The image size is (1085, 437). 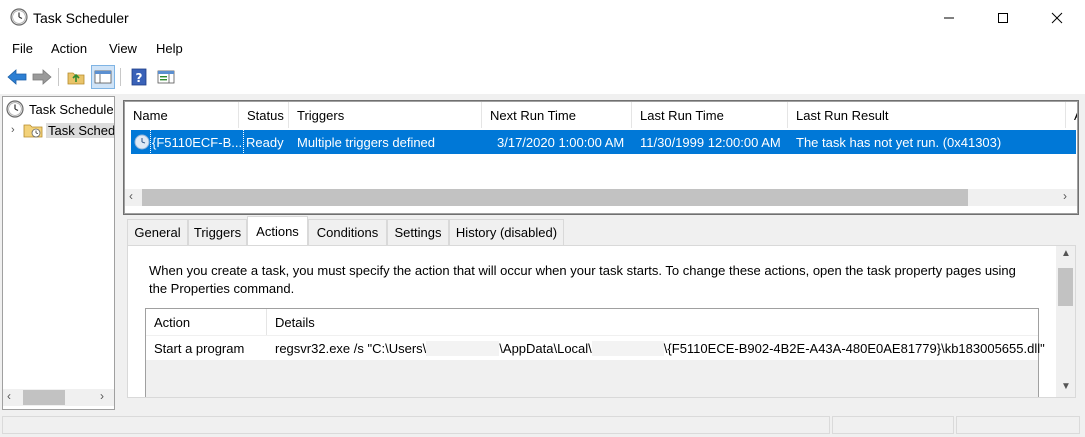 I want to click on tab-general: General, so click(x=157, y=232).